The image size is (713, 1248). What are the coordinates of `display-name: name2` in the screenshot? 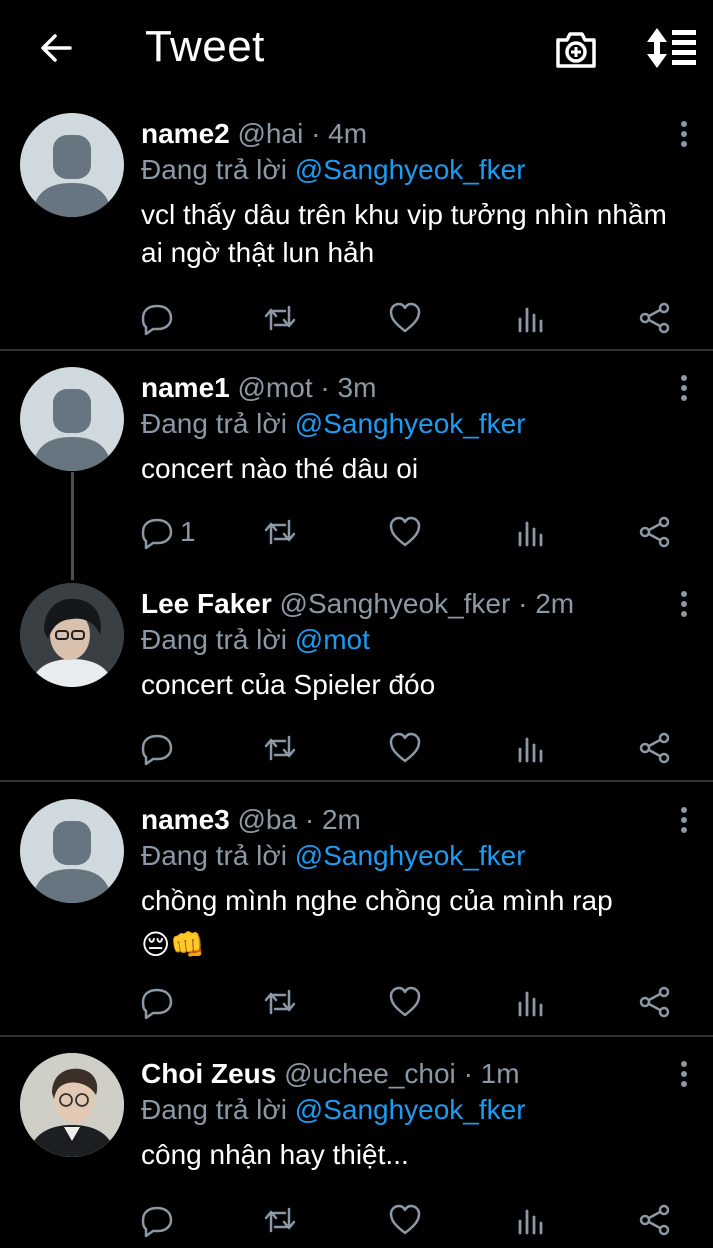 It's located at (185, 133).